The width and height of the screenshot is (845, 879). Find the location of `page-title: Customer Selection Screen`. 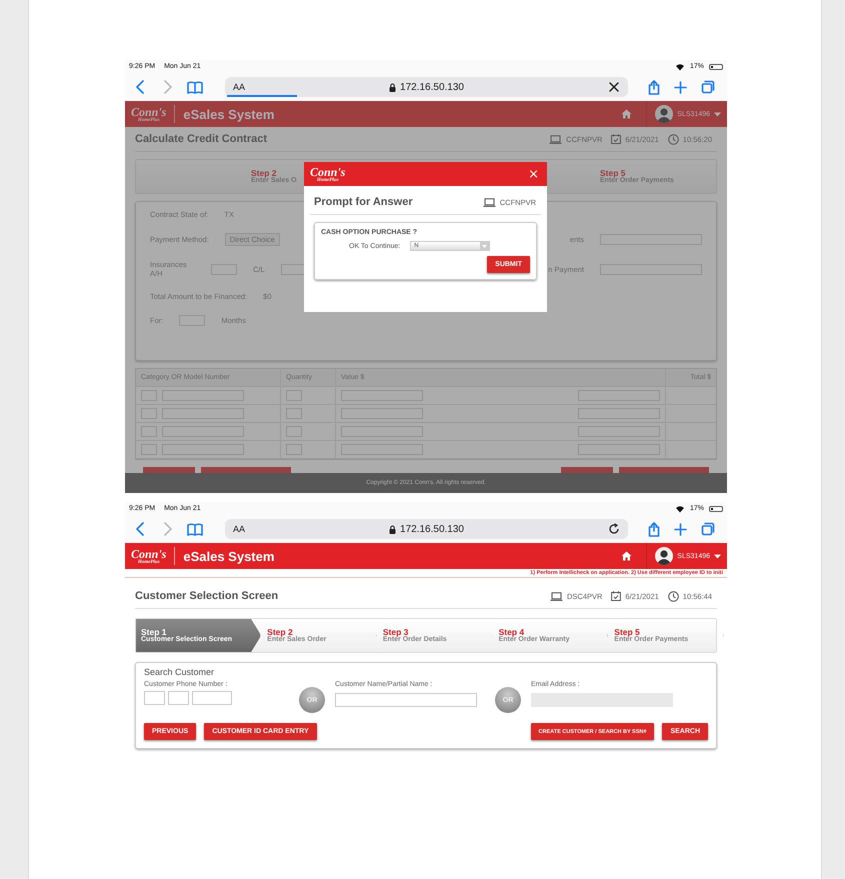

page-title: Customer Selection Screen is located at coordinates (206, 596).